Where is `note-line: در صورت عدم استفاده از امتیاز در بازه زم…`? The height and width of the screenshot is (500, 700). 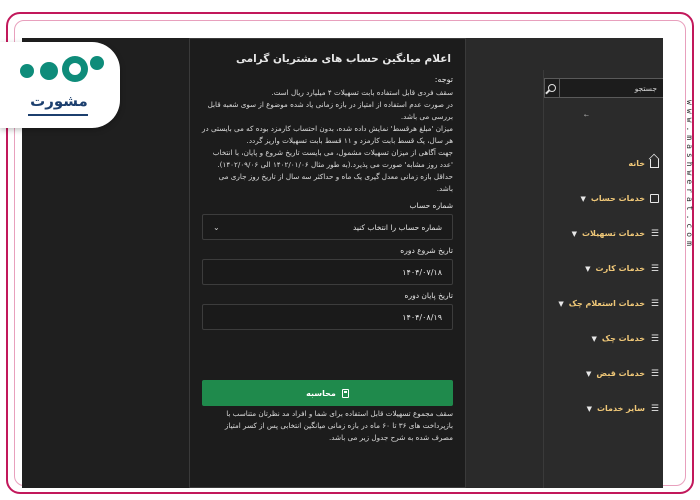
note-line: در صورت عدم استفاده از امتیاز در بازه زم… is located at coordinates (330, 110).